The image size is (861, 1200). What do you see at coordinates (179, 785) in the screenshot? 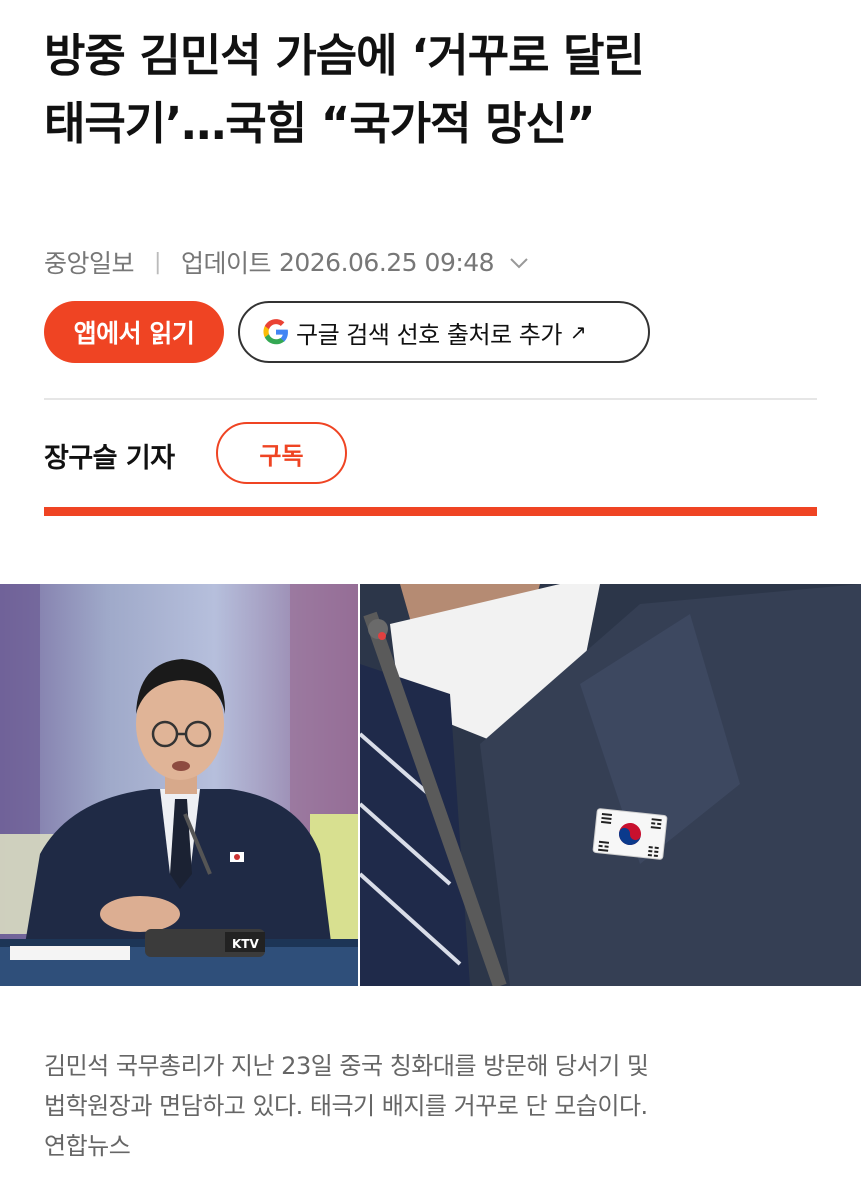
I see `article-photo-speaker: KTV` at bounding box center [179, 785].